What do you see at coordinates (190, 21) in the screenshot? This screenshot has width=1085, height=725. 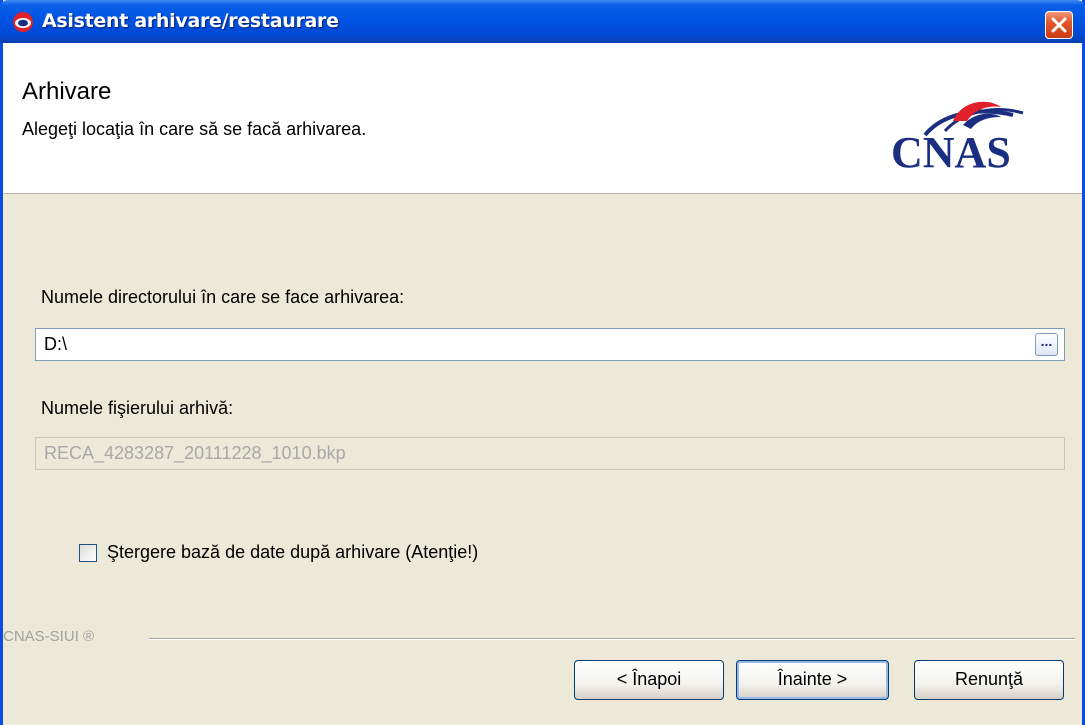 I see `window-title: Asistent arhivare/restaurare` at bounding box center [190, 21].